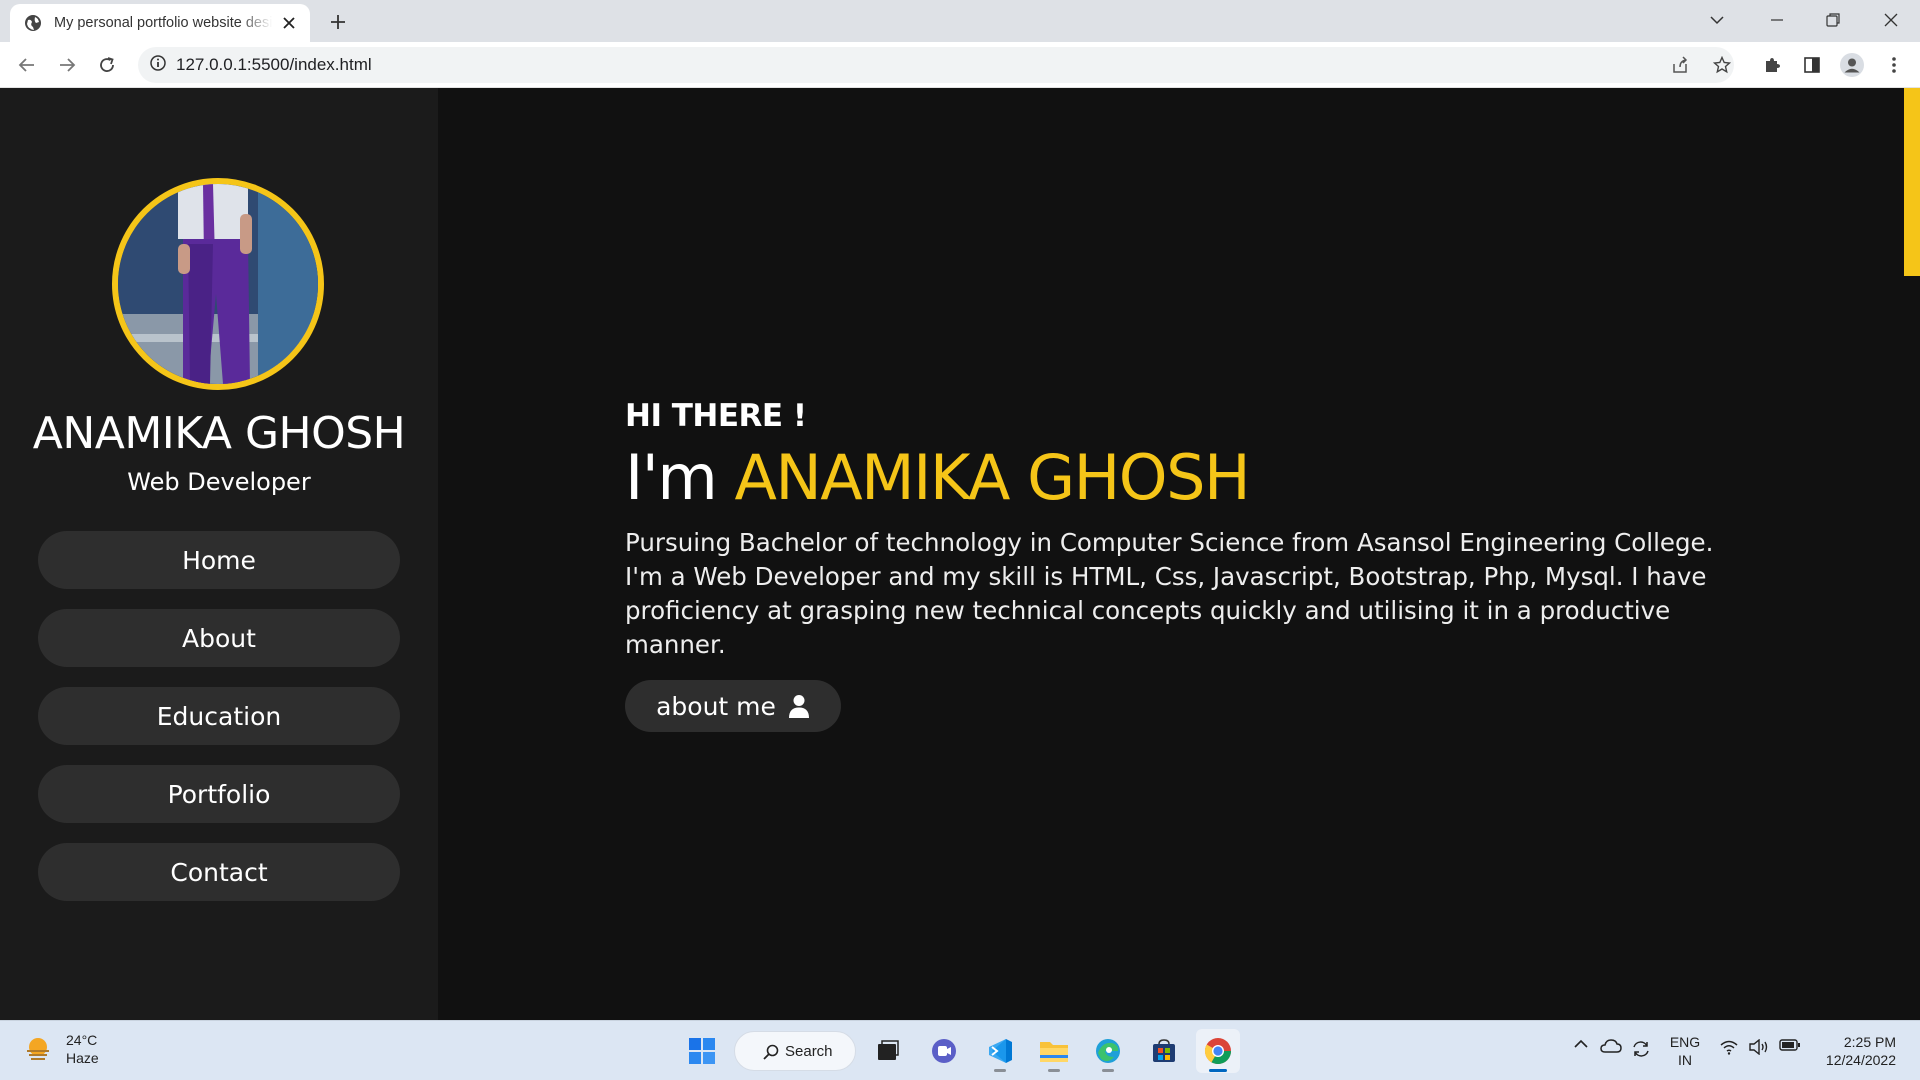 The image size is (1920, 1080). What do you see at coordinates (1641, 1049) in the screenshot?
I see `sync-icon` at bounding box center [1641, 1049].